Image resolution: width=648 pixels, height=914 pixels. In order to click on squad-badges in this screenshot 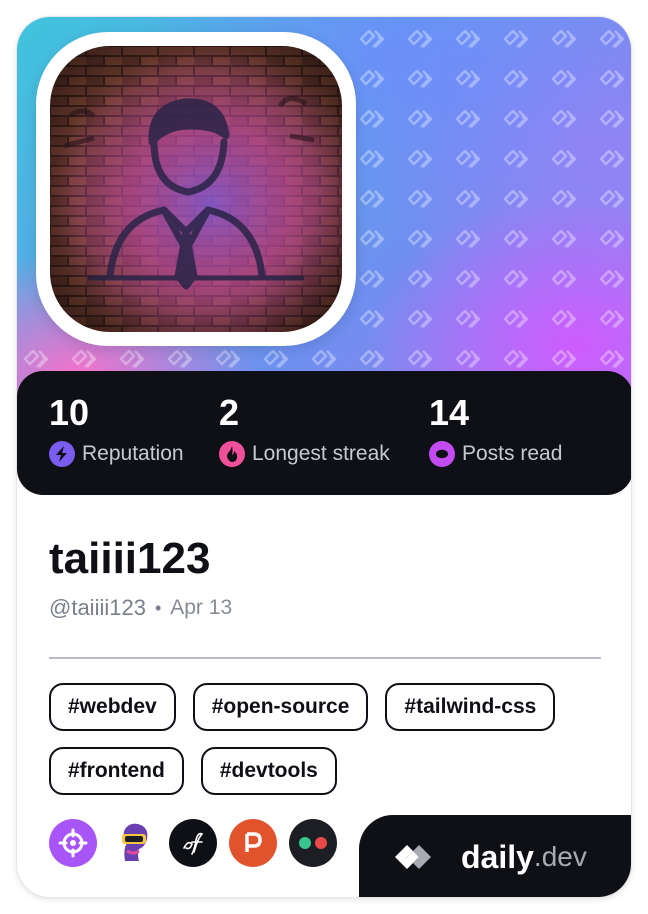, I will do `click(199, 843)`.